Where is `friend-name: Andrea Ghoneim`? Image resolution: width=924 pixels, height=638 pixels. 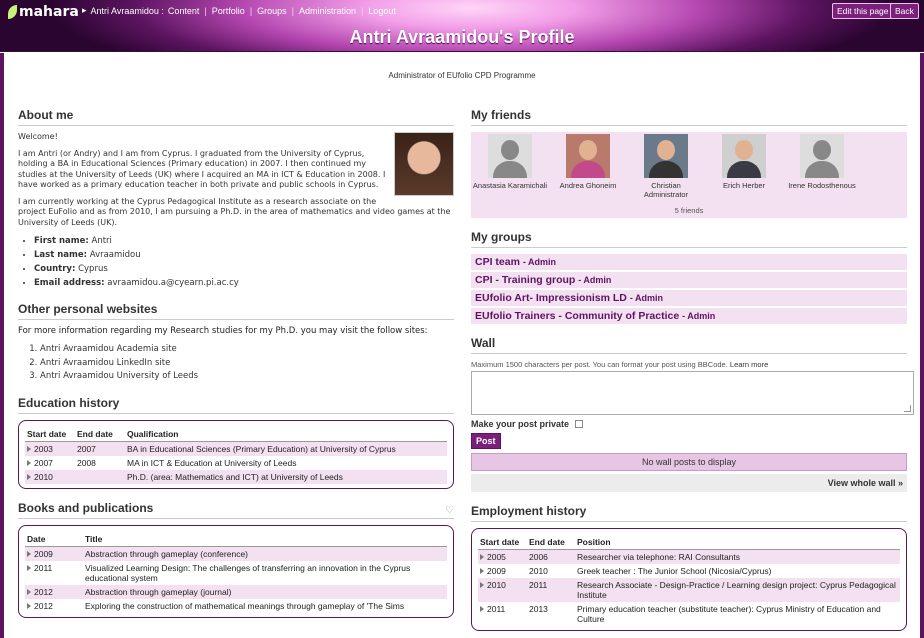
friend-name: Andrea Ghoneim is located at coordinates (588, 185).